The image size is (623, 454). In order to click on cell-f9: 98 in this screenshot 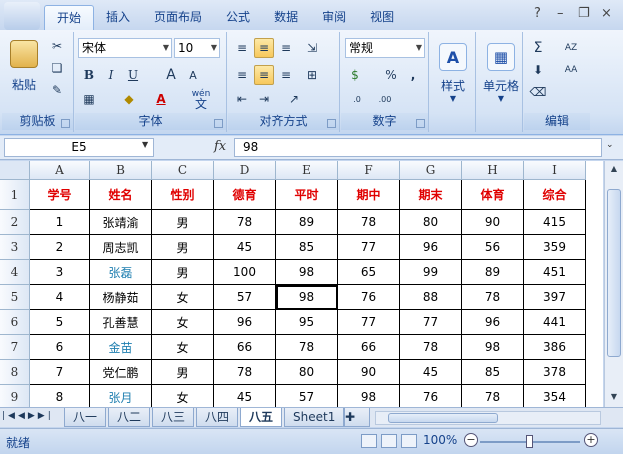, I will do `click(369, 396)`.